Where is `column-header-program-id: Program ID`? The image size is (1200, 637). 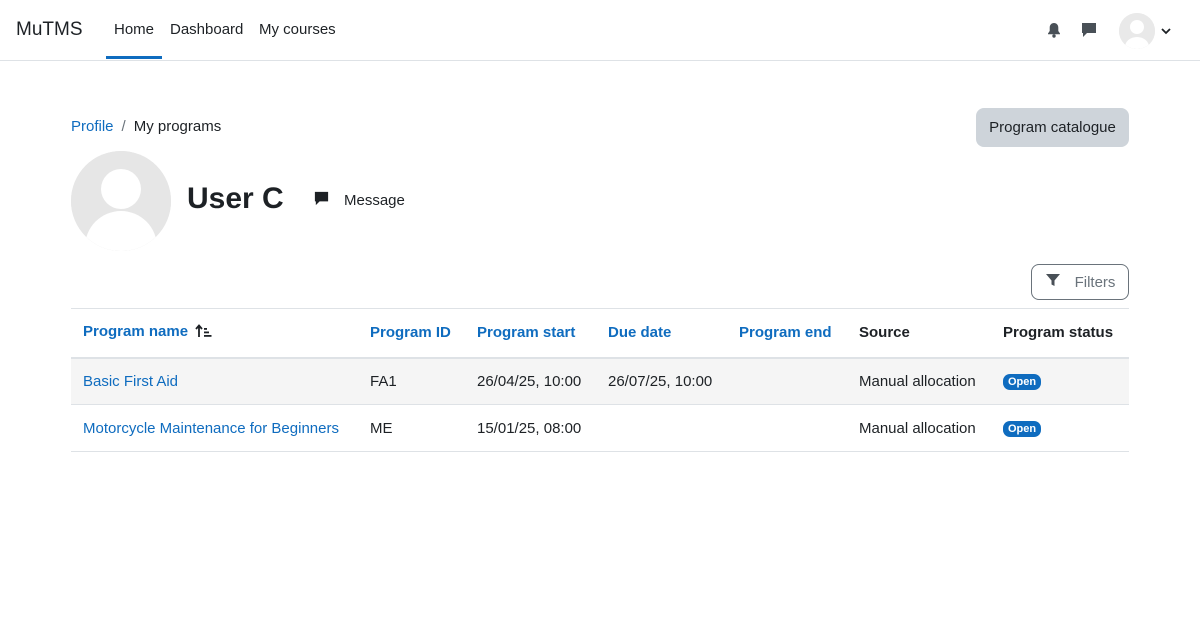 column-header-program-id: Program ID is located at coordinates (411, 333).